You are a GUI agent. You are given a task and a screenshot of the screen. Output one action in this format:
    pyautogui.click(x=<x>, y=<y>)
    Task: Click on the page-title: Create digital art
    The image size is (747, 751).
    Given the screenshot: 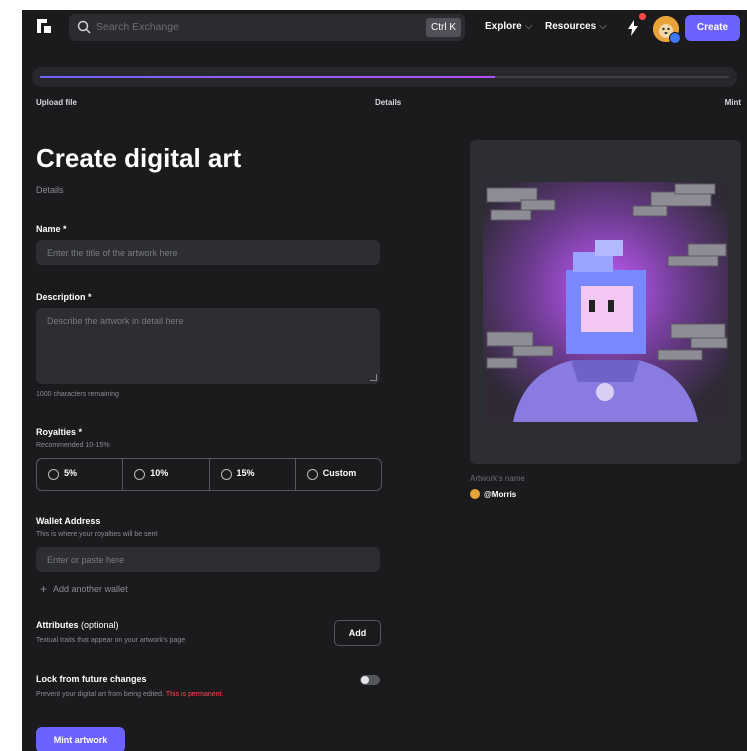 What is the action you would take?
    pyautogui.click(x=139, y=158)
    